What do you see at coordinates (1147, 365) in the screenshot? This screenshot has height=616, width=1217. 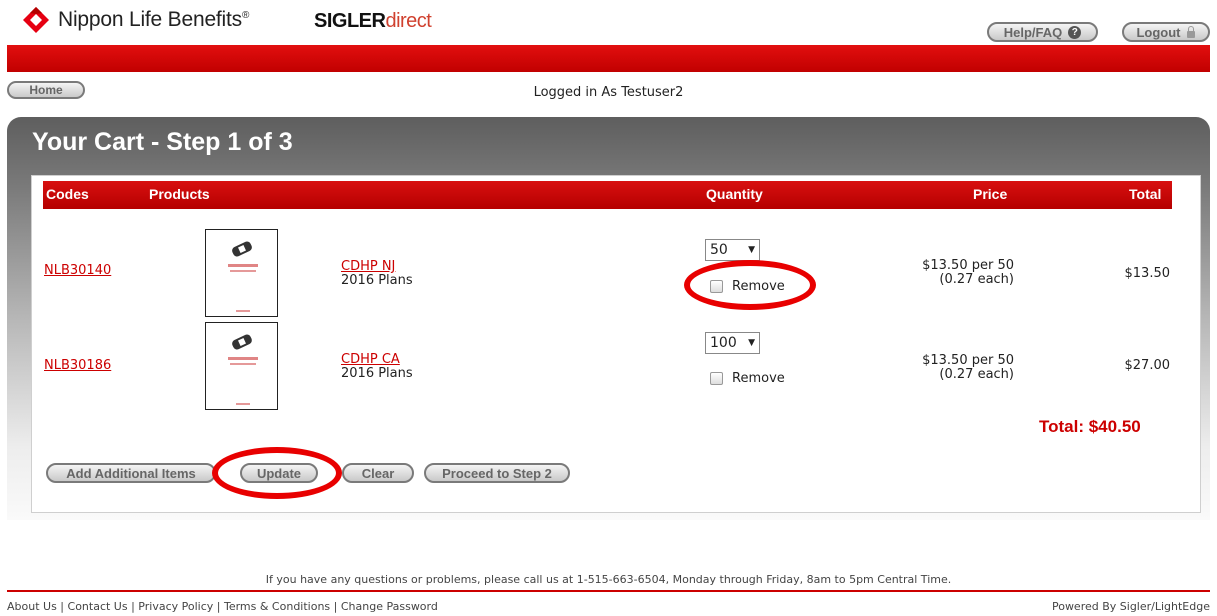 I see `line-total: $27.00` at bounding box center [1147, 365].